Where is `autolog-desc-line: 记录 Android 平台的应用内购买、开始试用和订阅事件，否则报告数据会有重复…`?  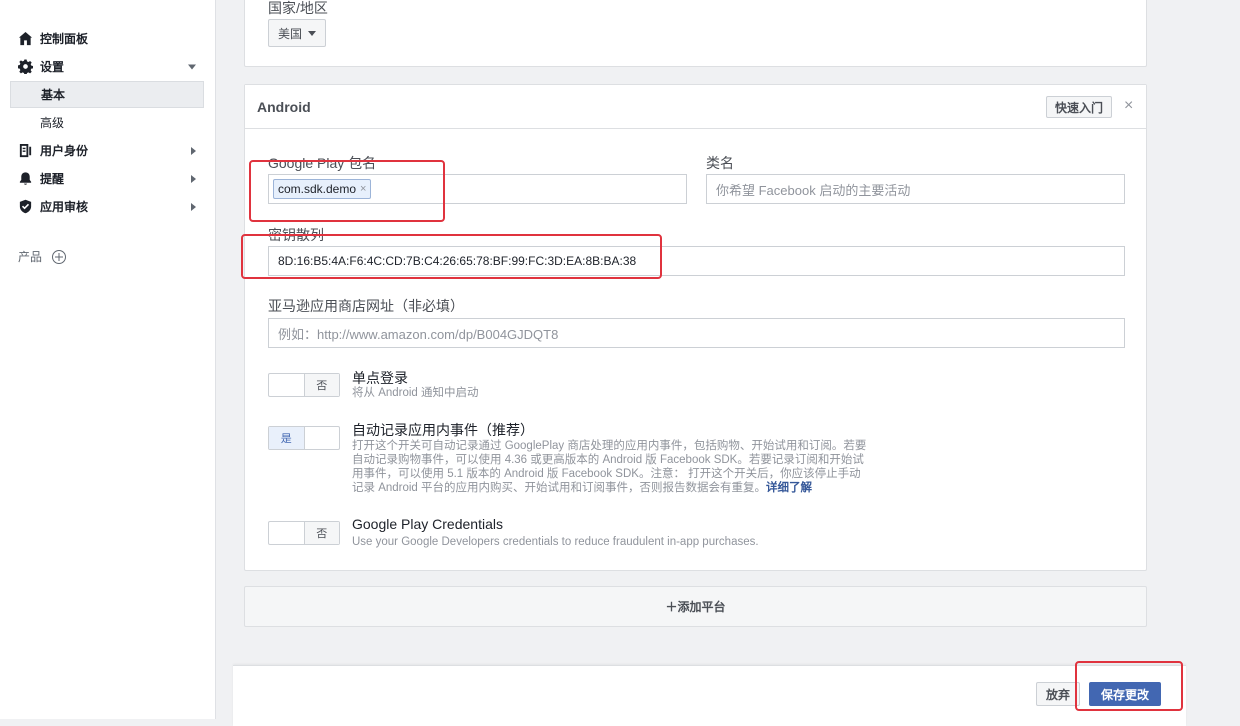 autolog-desc-line: 记录 Android 平台的应用内购买、开始试用和订阅事件，否则报告数据会有重复… is located at coordinates (632, 488).